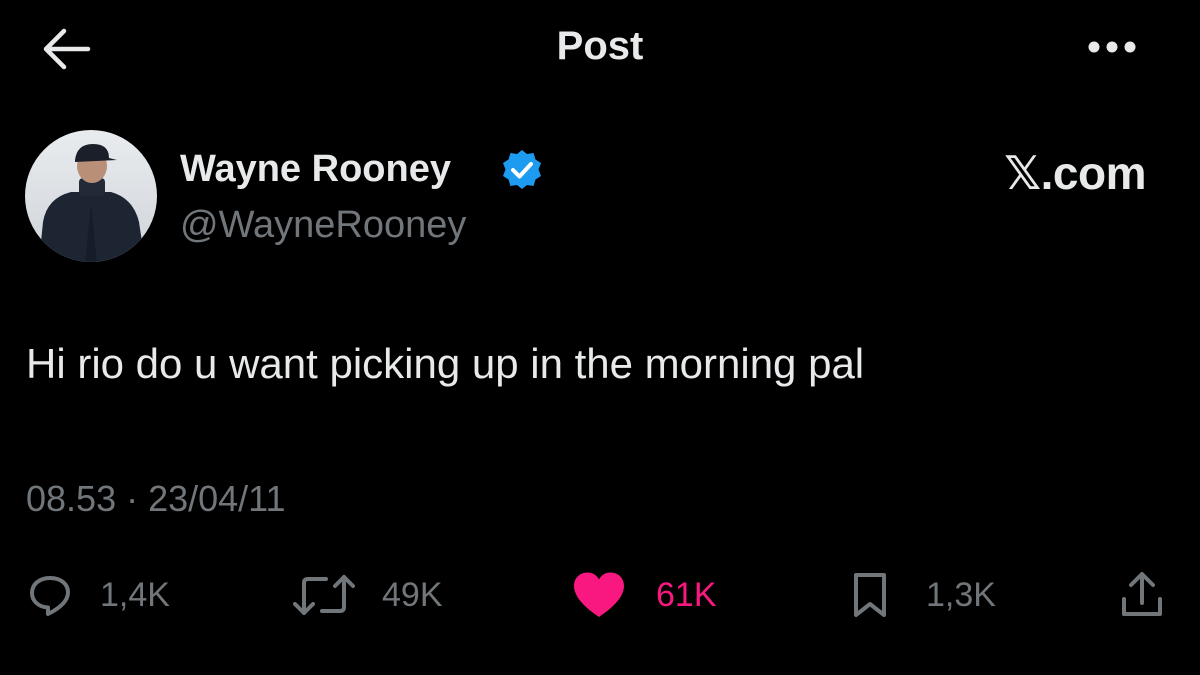 Image resolution: width=1200 pixels, height=675 pixels. Describe the element at coordinates (323, 225) in the screenshot. I see `author-handle: @WayneRooney` at that location.